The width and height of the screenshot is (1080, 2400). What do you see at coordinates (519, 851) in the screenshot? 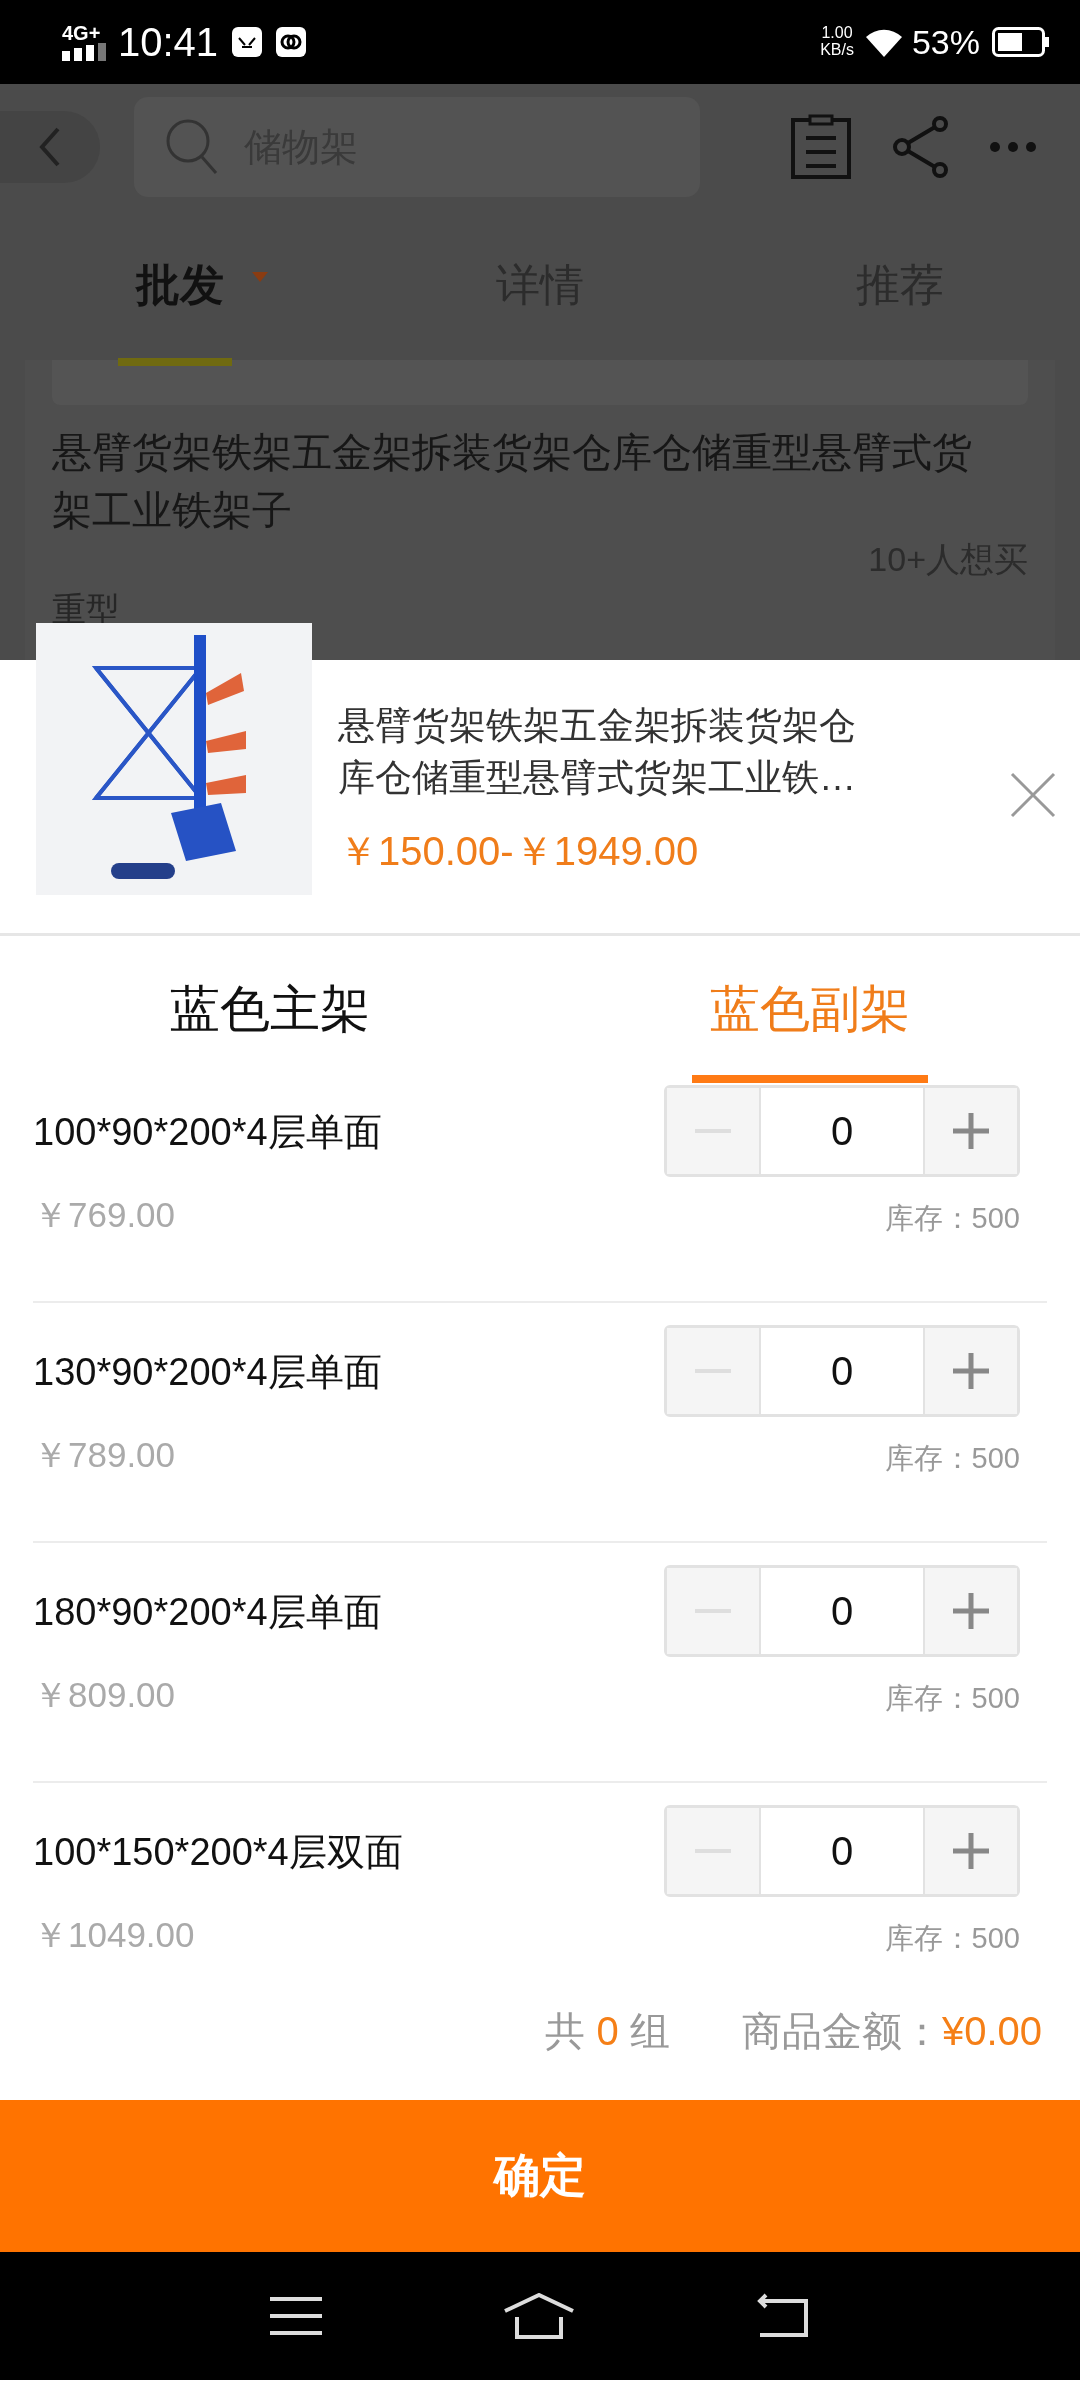
I see `price-range: ￥150.00-￥1949.00` at bounding box center [519, 851].